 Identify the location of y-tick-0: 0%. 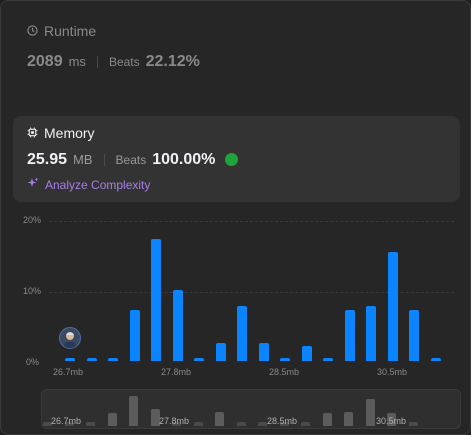
(33, 362).